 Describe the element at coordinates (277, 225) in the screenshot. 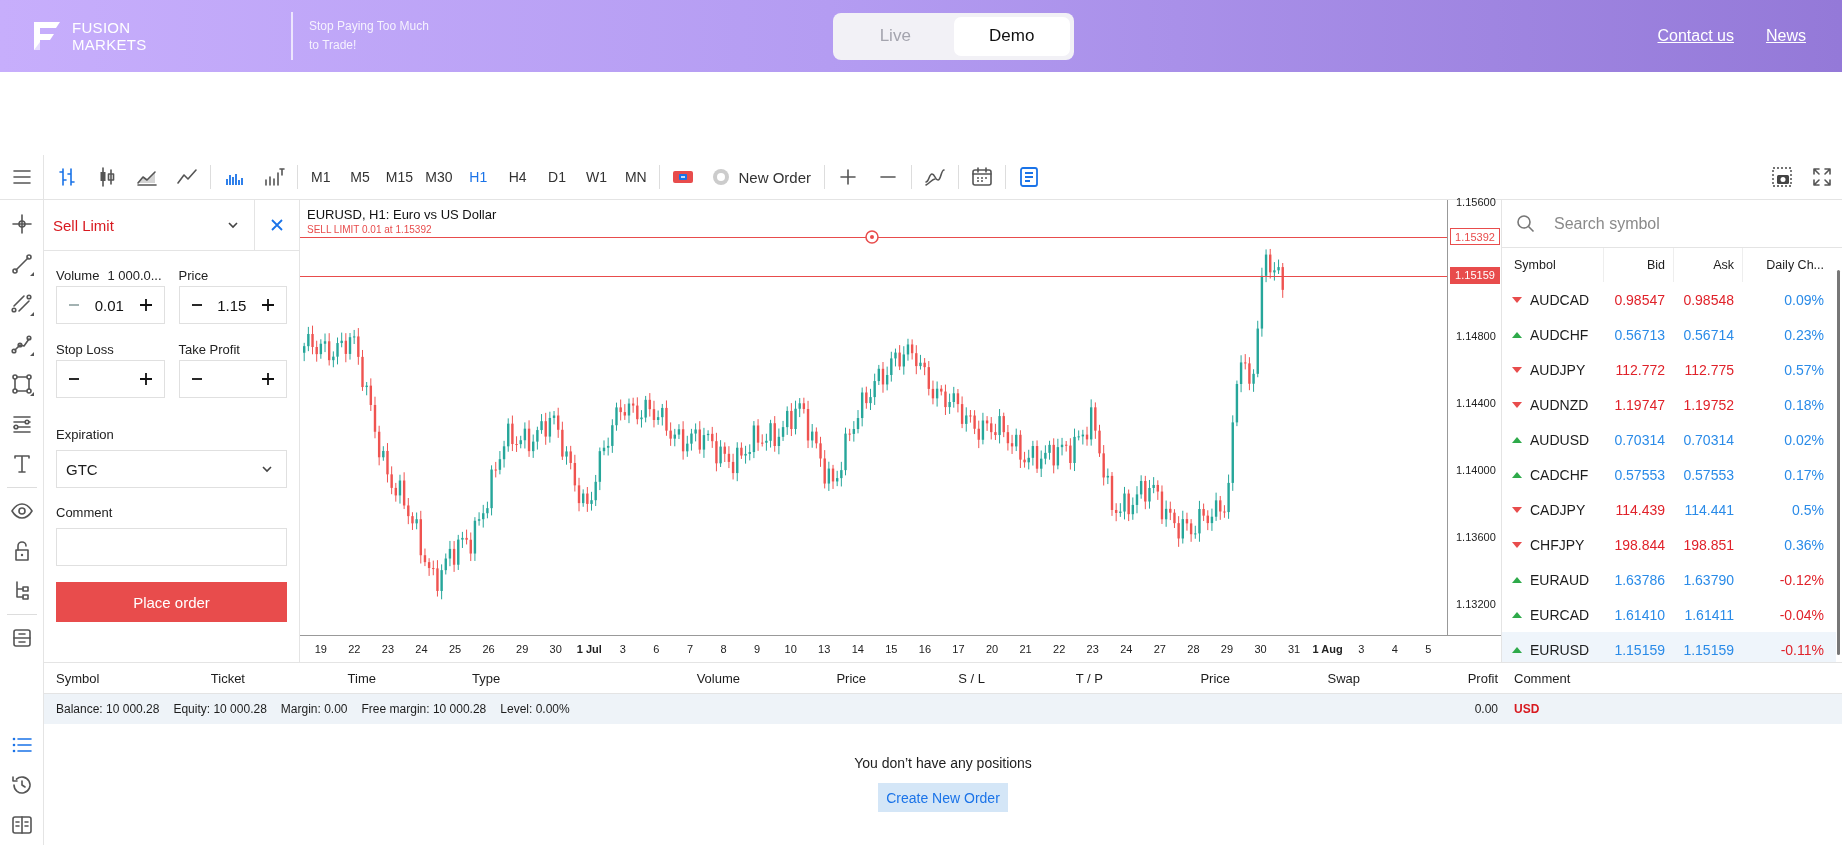

I see `close-icon` at that location.